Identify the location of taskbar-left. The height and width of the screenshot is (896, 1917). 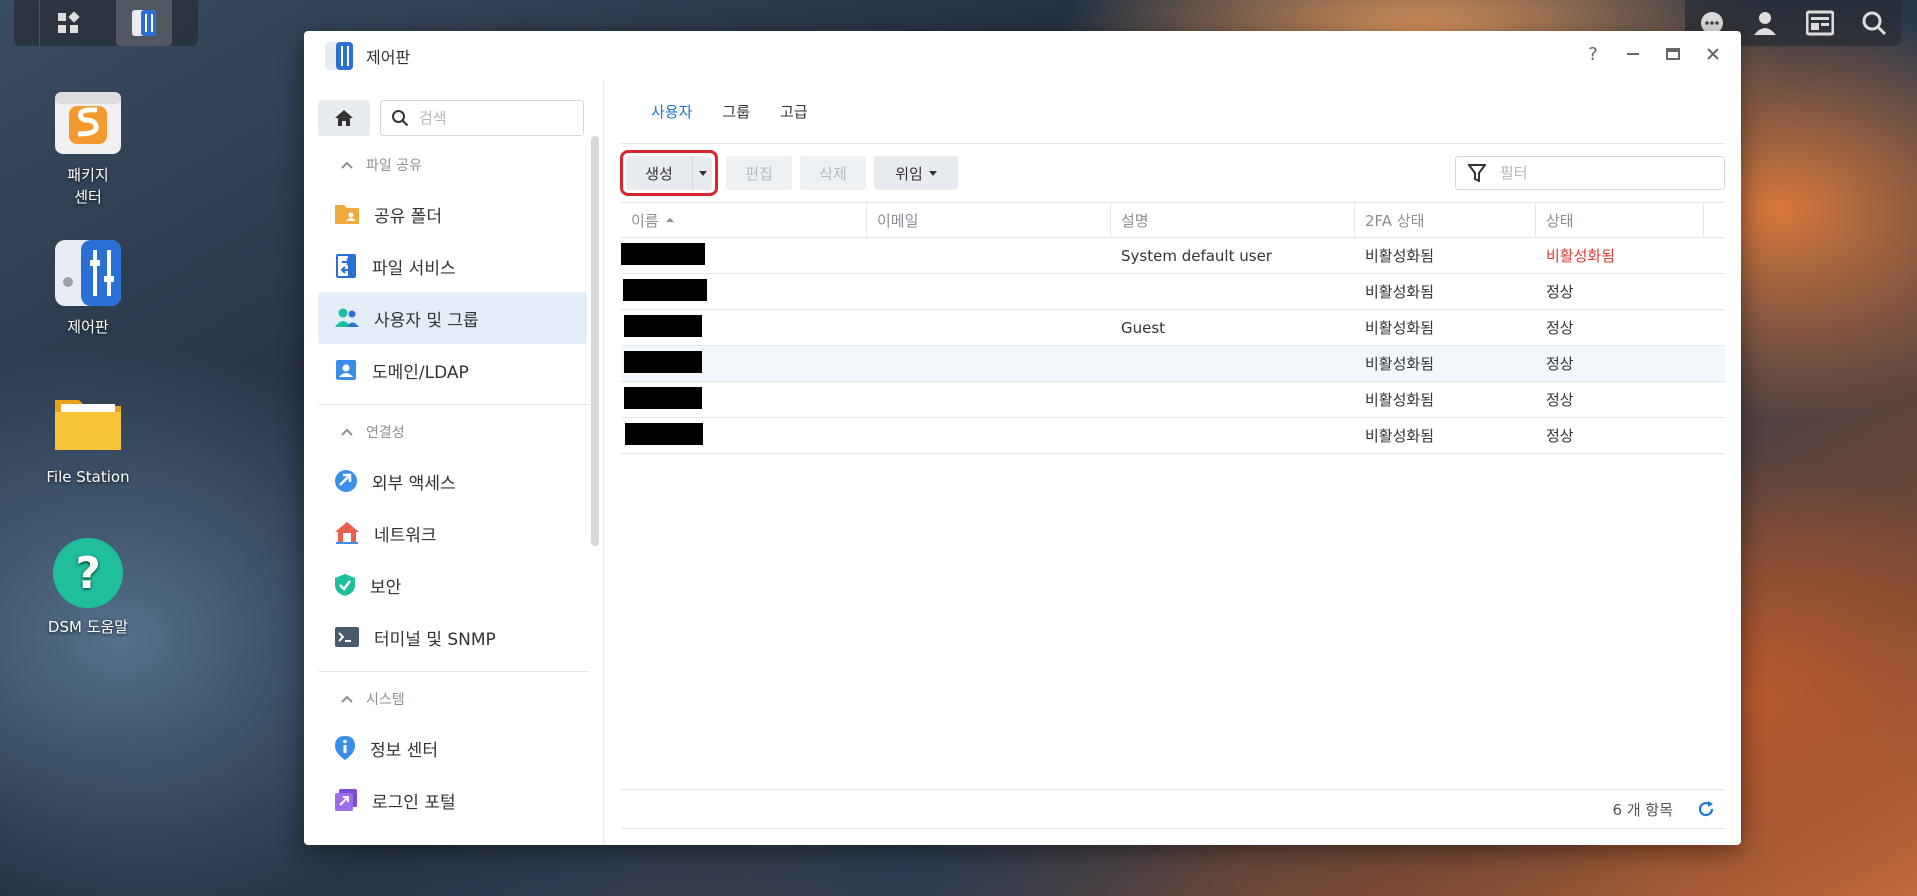
(106, 23).